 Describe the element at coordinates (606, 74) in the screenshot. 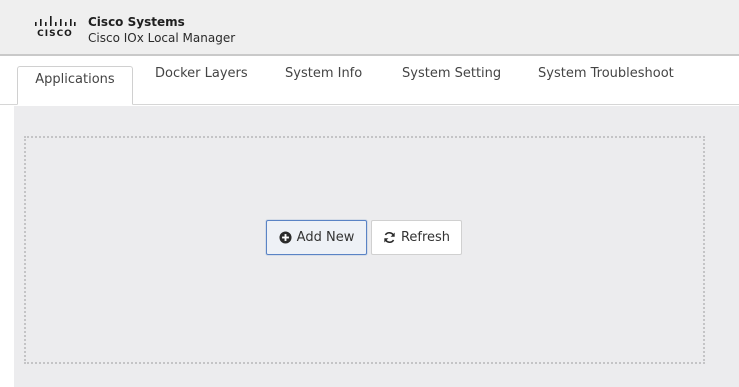

I see `tab-system-troubleshoot: System Troubleshoot` at that location.